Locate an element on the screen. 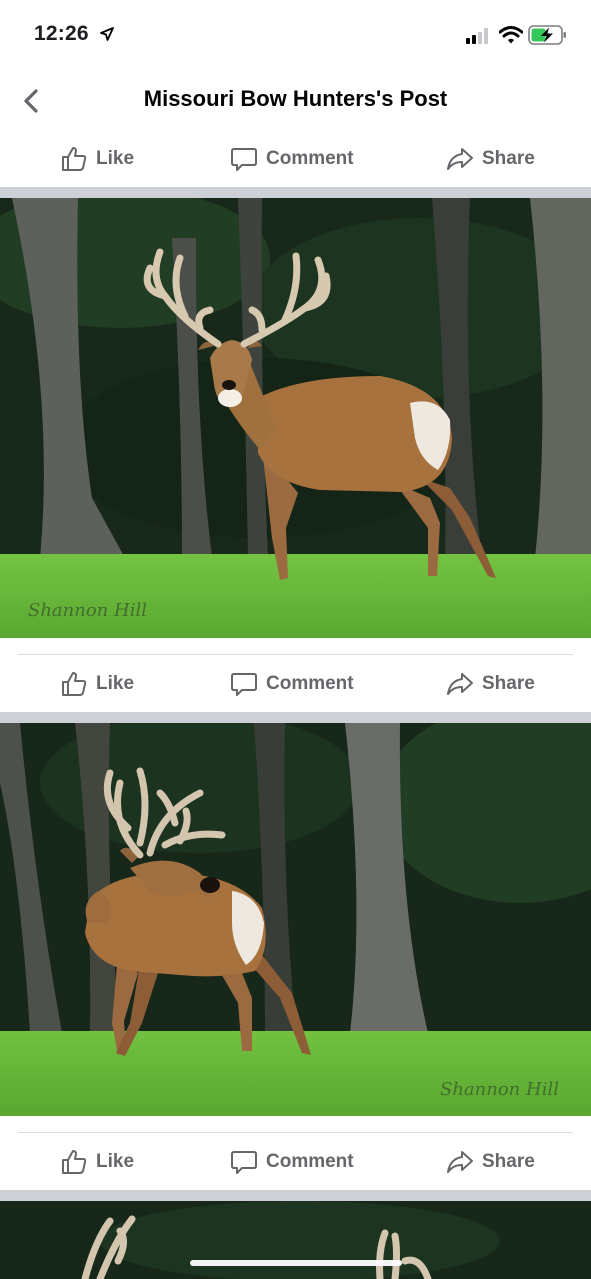 Image resolution: width=591 pixels, height=1279 pixels. wifi-icon is located at coordinates (511, 35).